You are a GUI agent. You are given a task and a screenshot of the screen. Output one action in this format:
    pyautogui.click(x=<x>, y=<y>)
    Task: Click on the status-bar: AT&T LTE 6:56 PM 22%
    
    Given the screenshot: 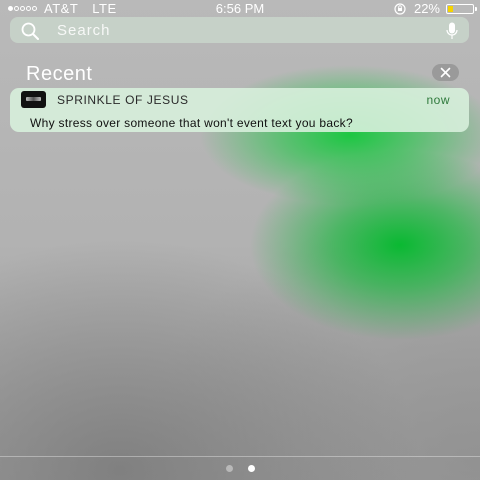 What is the action you would take?
    pyautogui.click(x=240, y=8)
    